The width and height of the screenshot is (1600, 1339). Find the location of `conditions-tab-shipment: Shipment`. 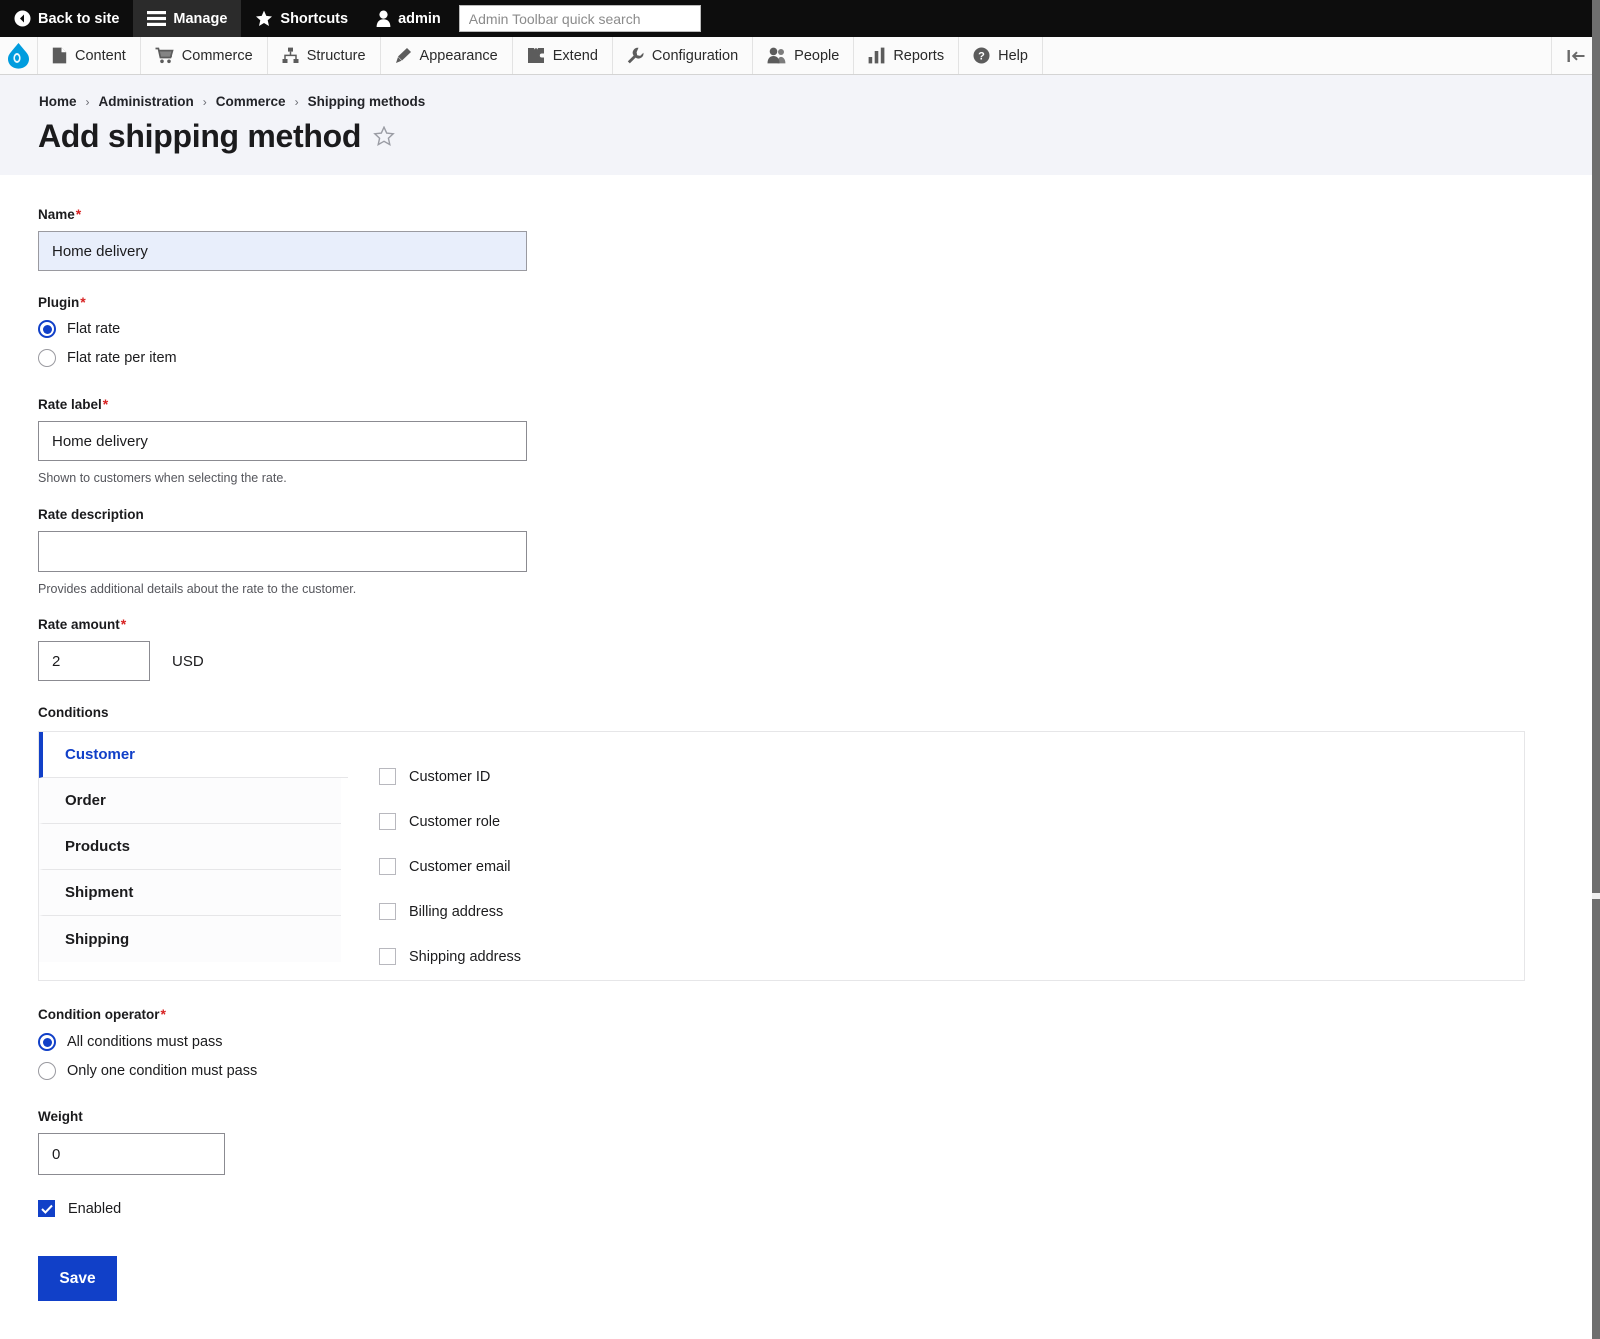

conditions-tab-shipment: Shipment is located at coordinates (190, 893).